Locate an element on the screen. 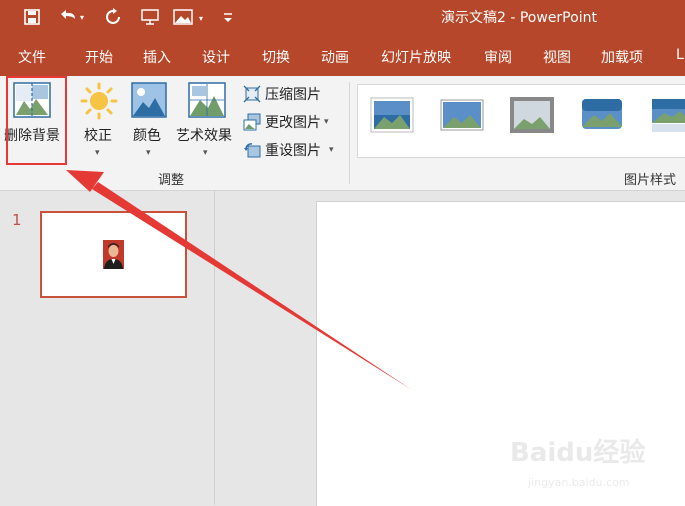 This screenshot has height=506, width=685. tab-view: 视图 is located at coordinates (557, 57).